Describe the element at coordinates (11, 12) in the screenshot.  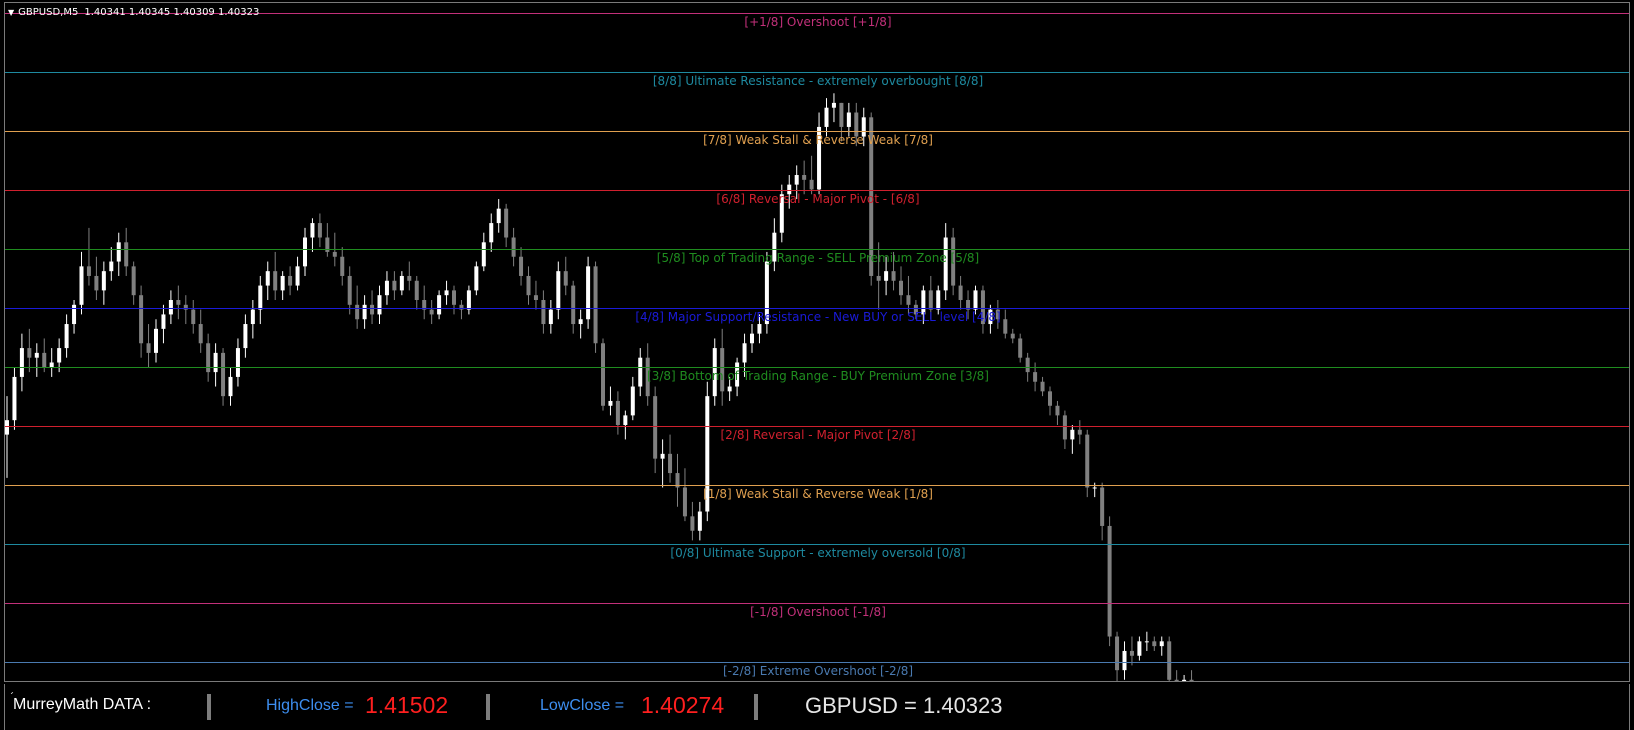
I see `chevron-down-icon: ▼` at that location.